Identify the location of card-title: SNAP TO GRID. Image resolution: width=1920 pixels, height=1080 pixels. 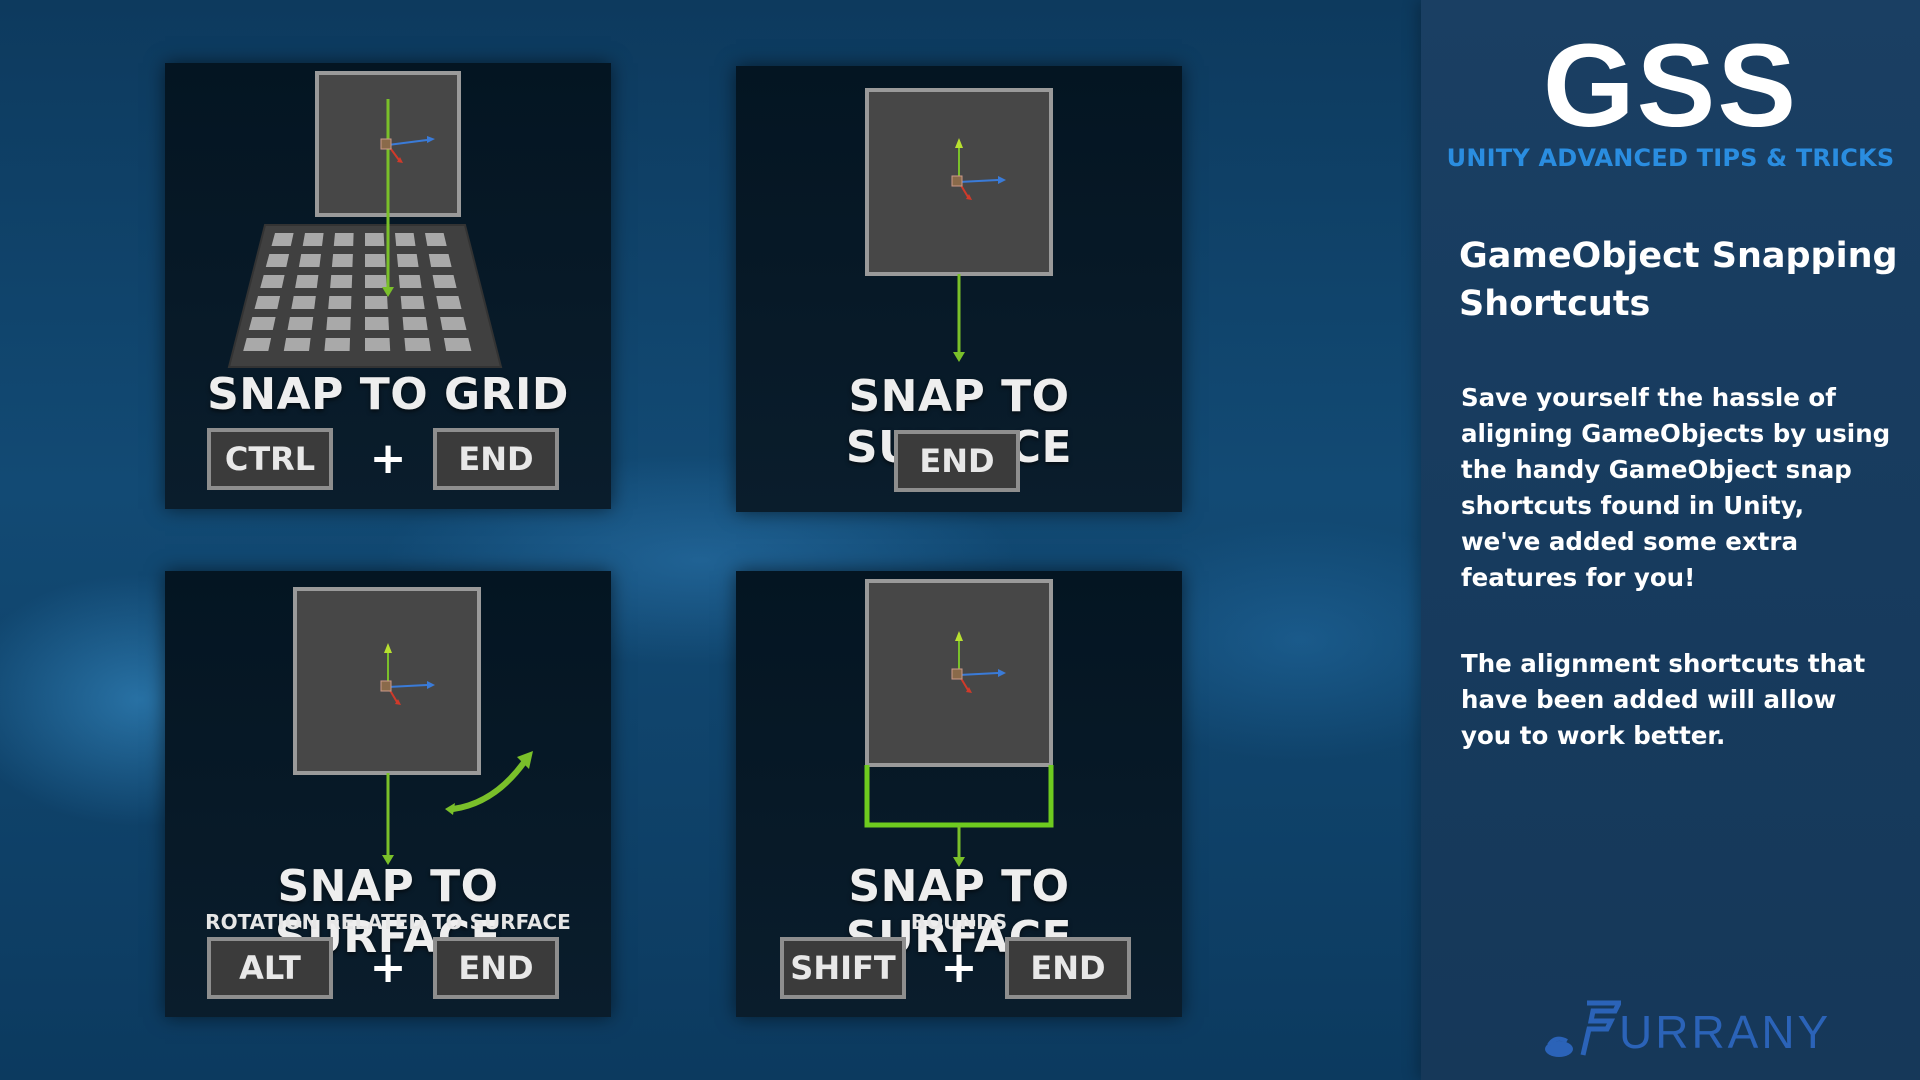
(388, 394).